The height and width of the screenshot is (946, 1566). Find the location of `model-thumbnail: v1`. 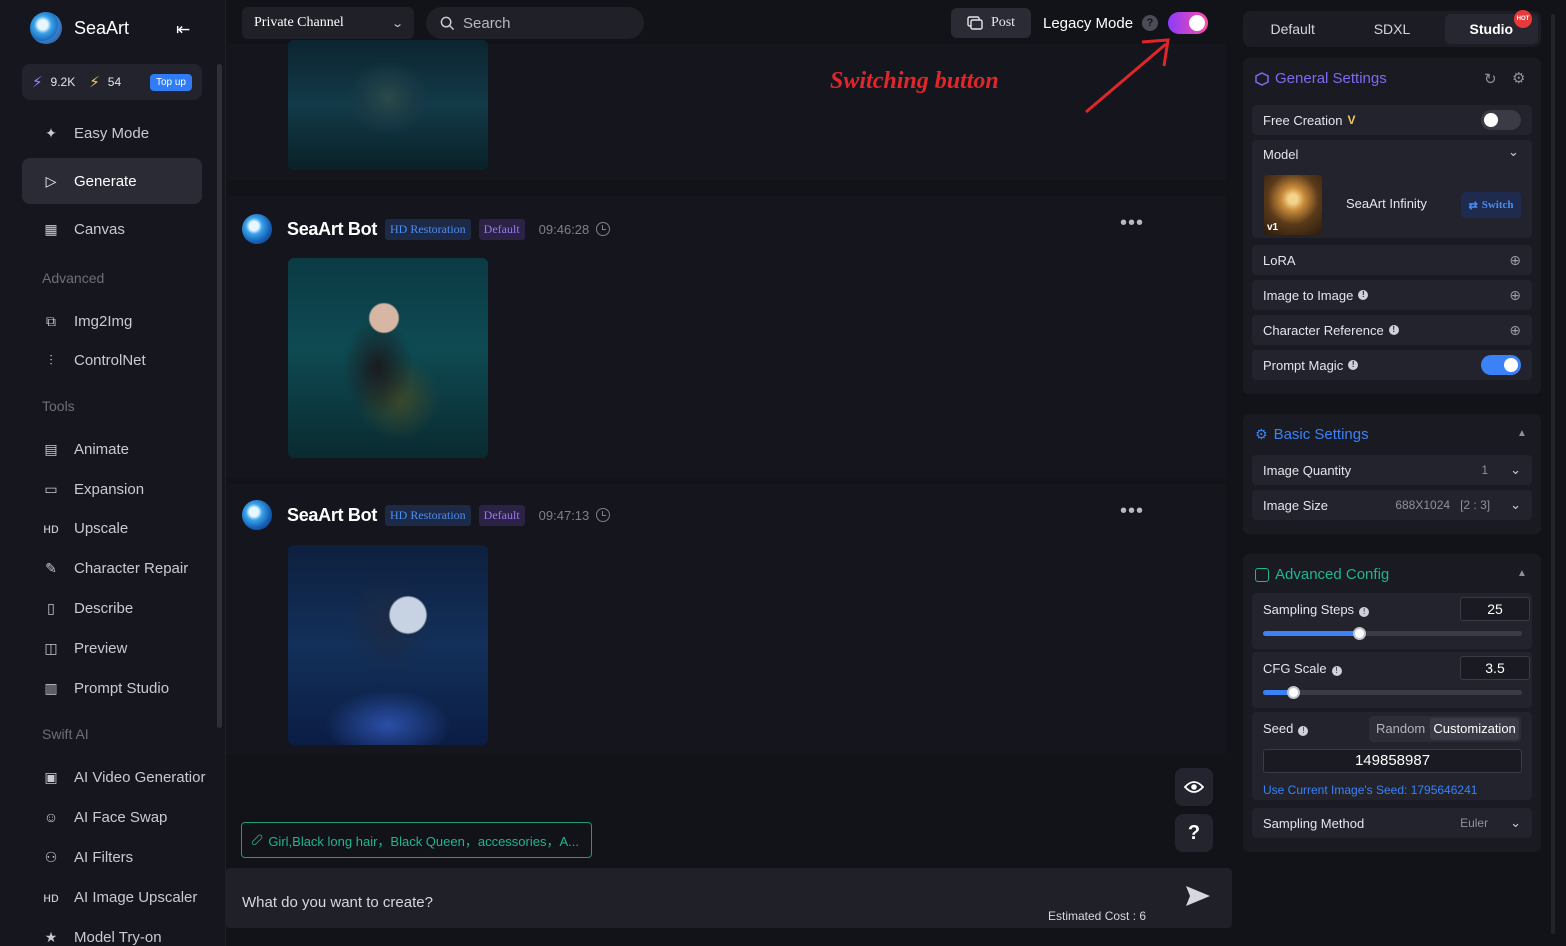

model-thumbnail: v1 is located at coordinates (1293, 205).